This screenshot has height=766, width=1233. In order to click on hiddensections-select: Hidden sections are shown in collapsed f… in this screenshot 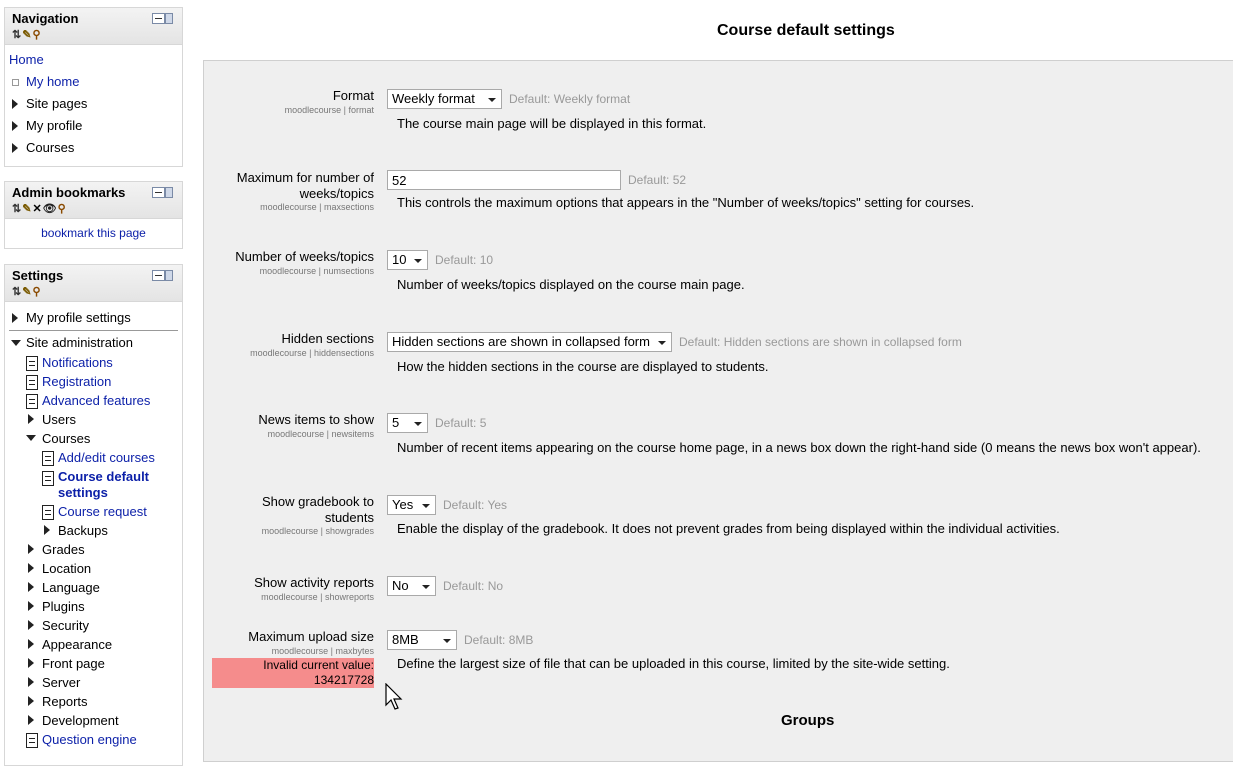, I will do `click(529, 342)`.